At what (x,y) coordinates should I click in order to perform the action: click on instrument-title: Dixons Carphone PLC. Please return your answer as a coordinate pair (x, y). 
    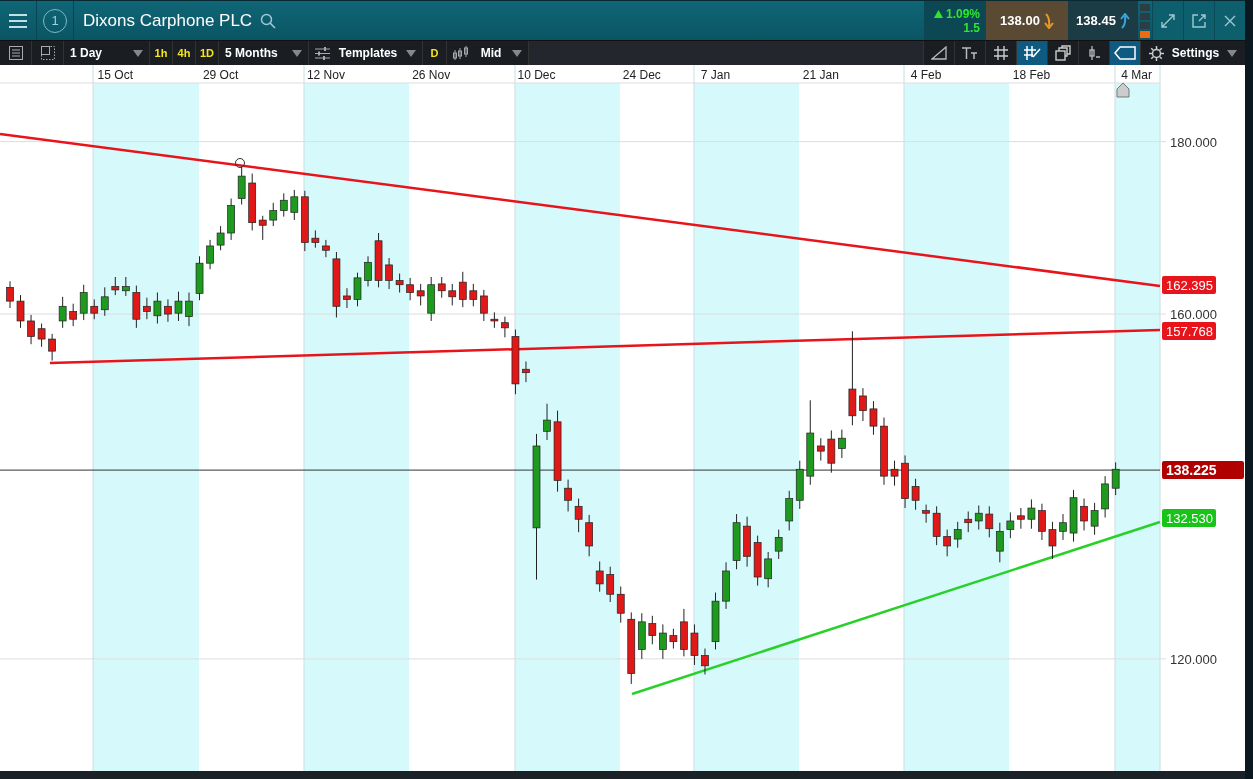
    Looking at the image, I should click on (168, 20).